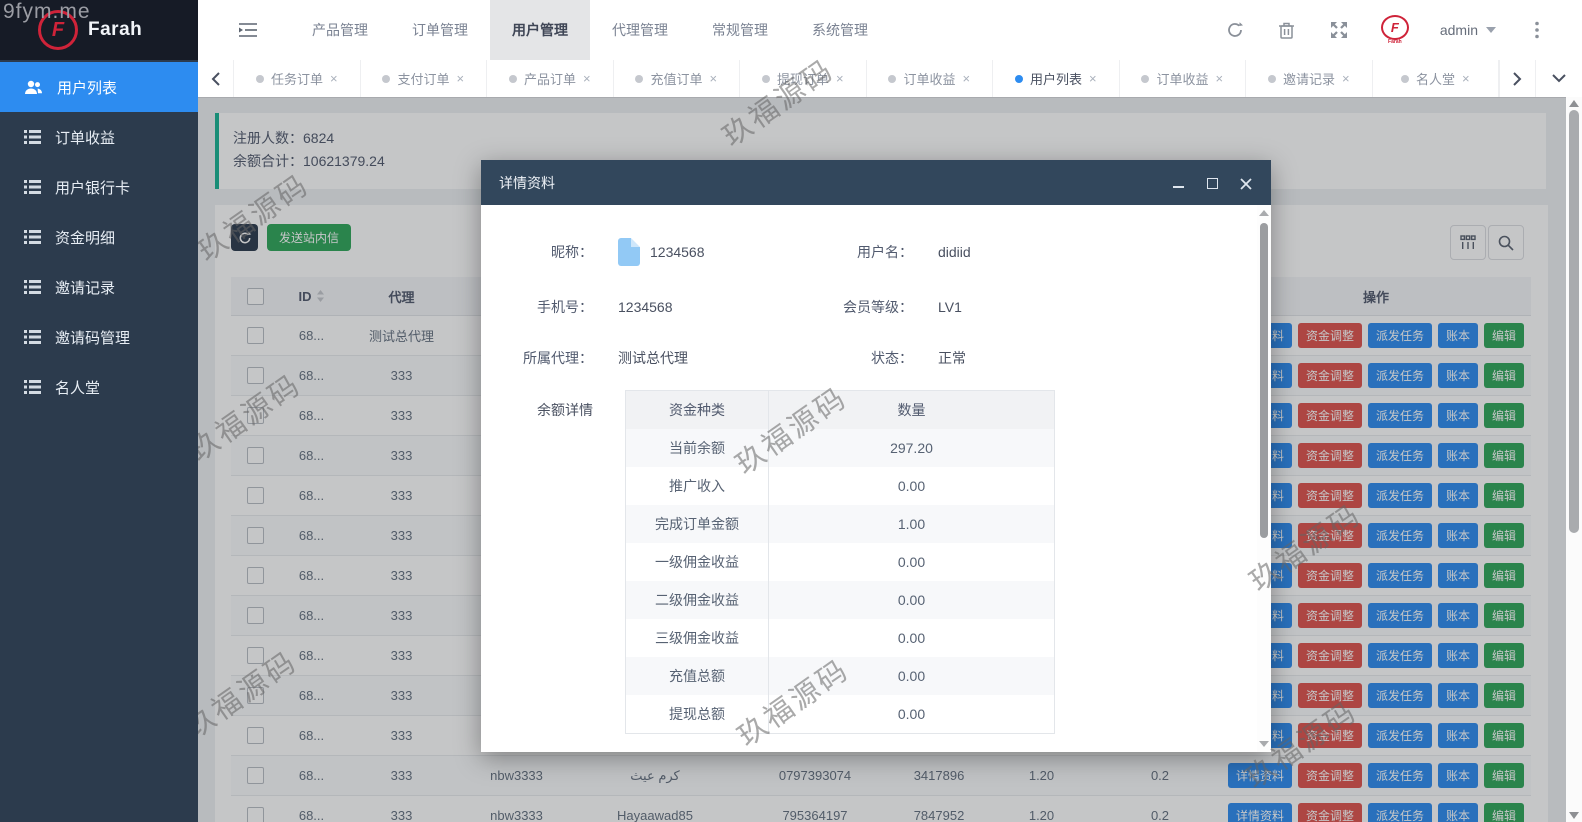 The width and height of the screenshot is (1582, 822). I want to click on level-label: 会员等级：, so click(878, 307).